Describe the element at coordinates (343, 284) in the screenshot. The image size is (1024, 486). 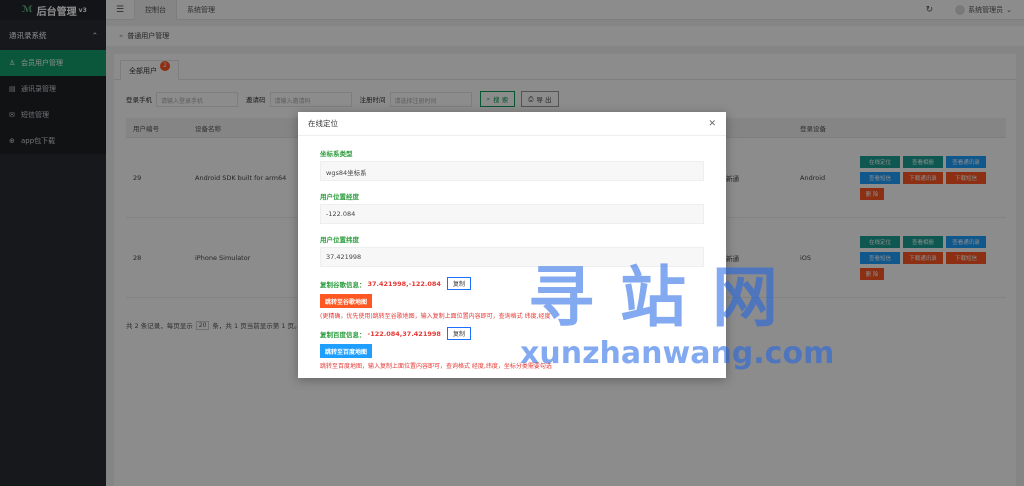
I see `google-copy-label: 复制谷歌信息：` at that location.